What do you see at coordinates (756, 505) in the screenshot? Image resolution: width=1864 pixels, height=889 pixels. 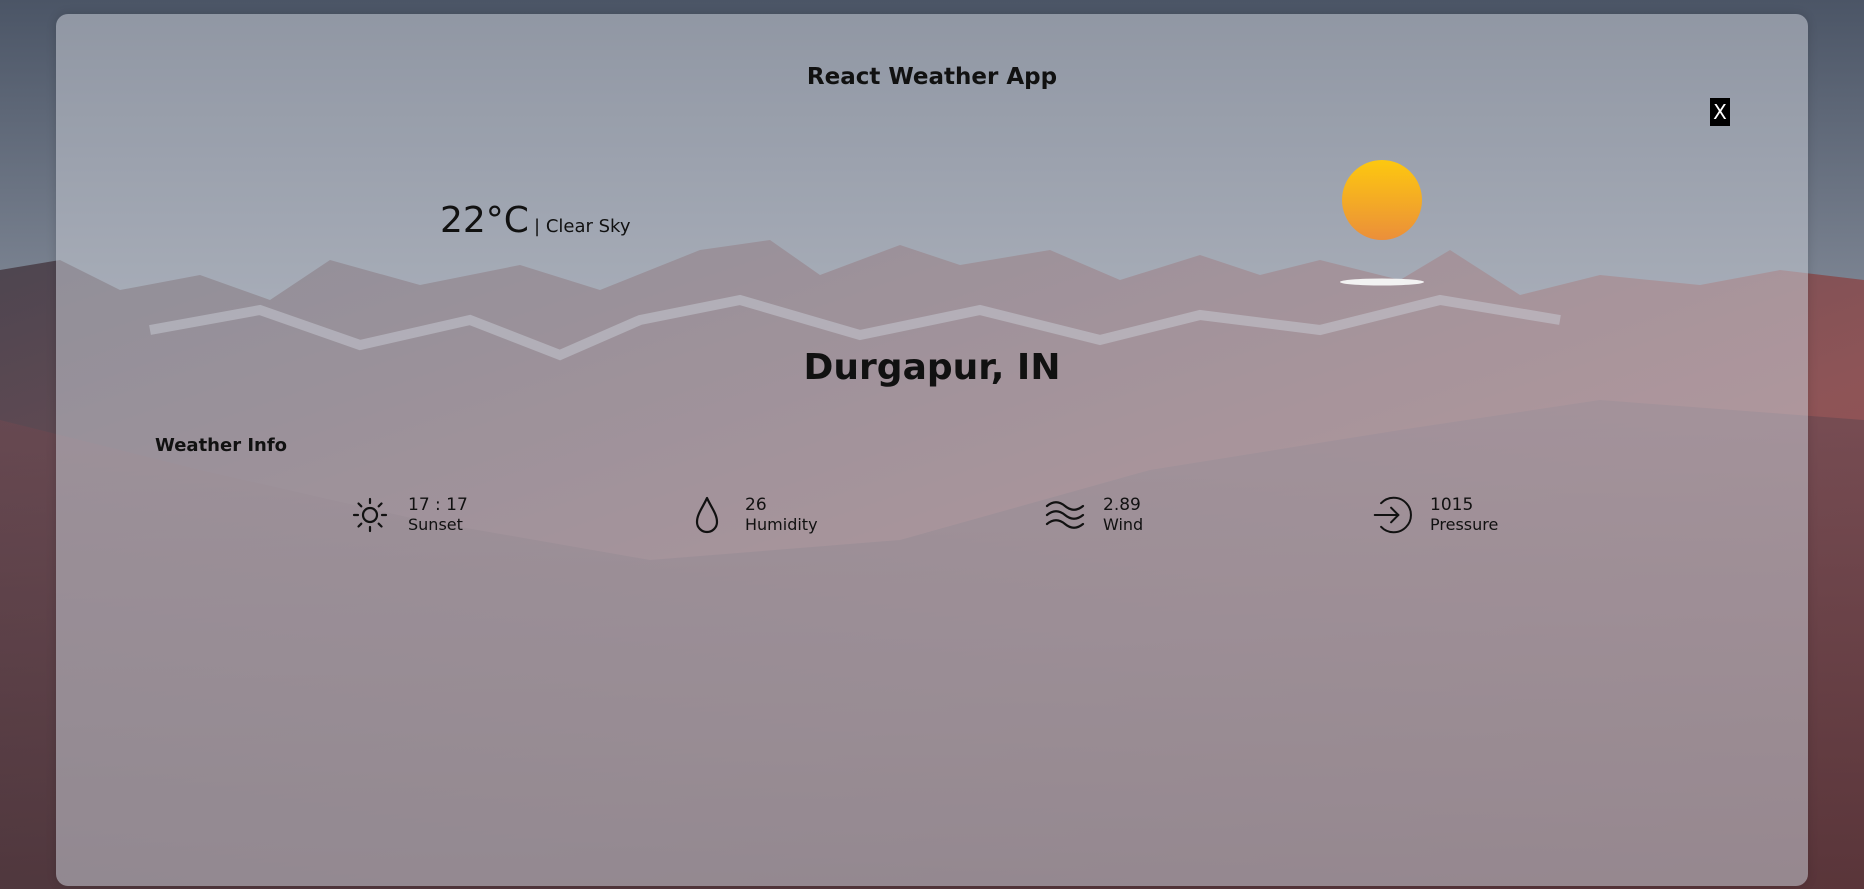 I see `humidity-value: 26` at bounding box center [756, 505].